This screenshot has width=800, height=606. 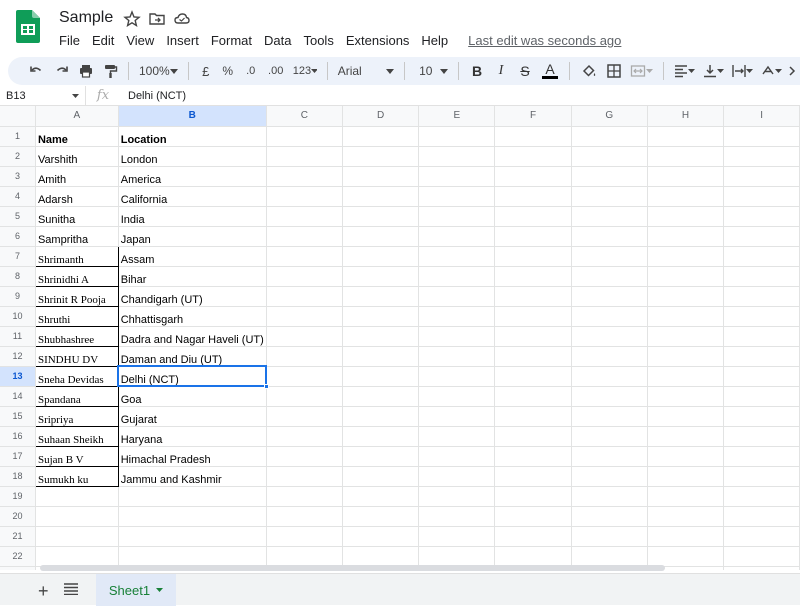 What do you see at coordinates (106, 42) in the screenshot?
I see `menu-edit: Edit` at bounding box center [106, 42].